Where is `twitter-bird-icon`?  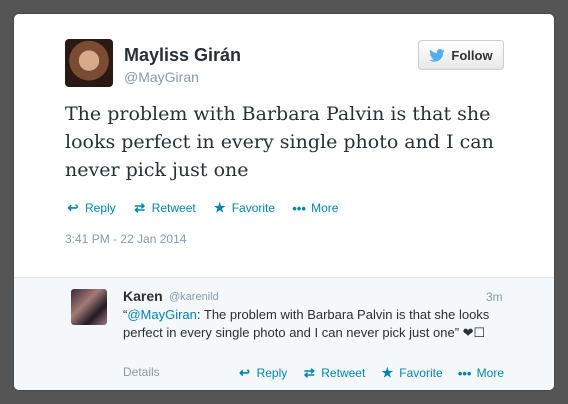 twitter-bird-icon is located at coordinates (437, 55).